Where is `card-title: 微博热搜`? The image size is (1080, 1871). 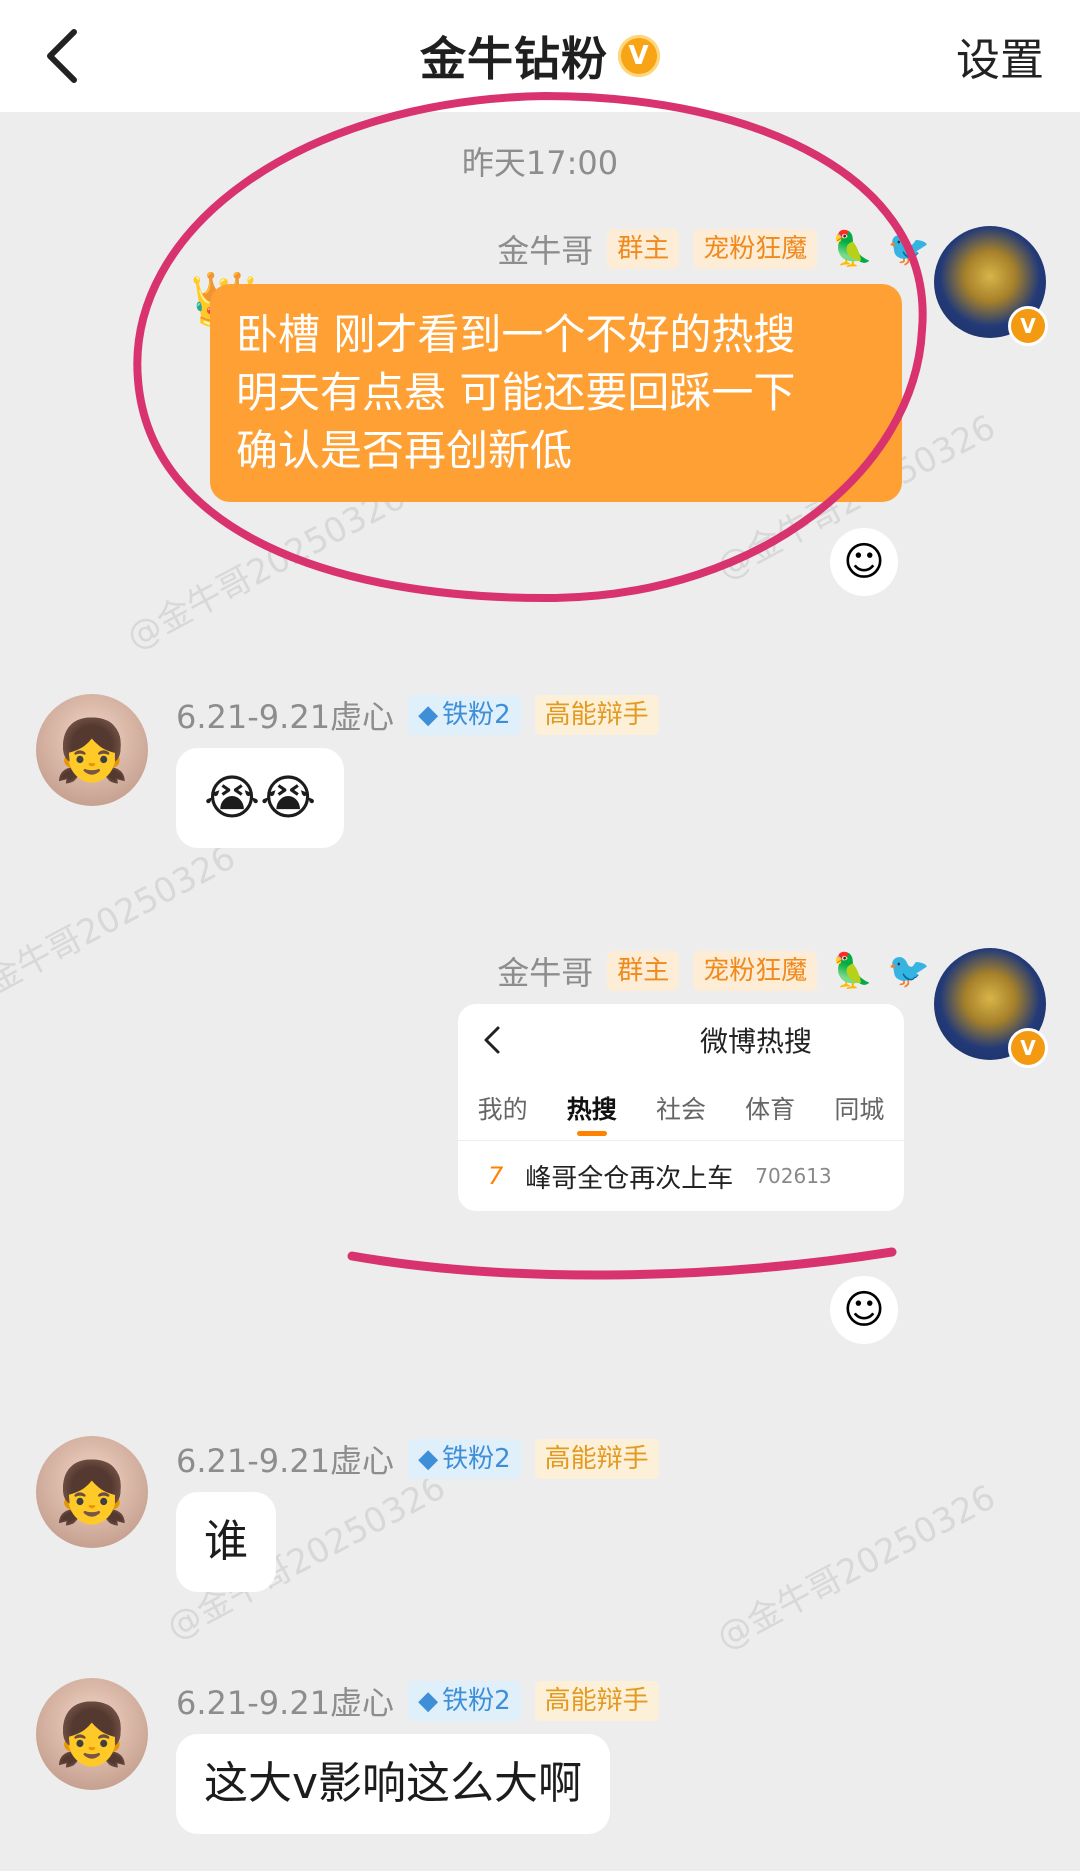 card-title: 微博热搜 is located at coordinates (755, 1041).